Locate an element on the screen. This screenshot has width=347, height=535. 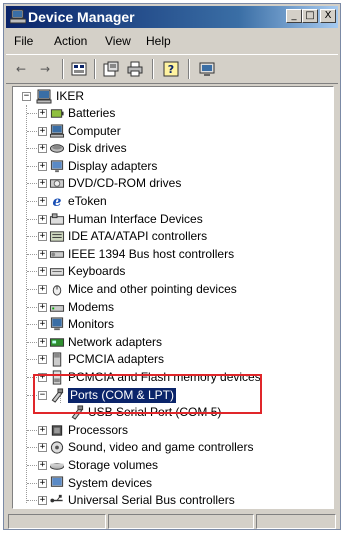
tree-category-item: + IEEE 1394 Bus host controllers is located at coordinates (173, 254).